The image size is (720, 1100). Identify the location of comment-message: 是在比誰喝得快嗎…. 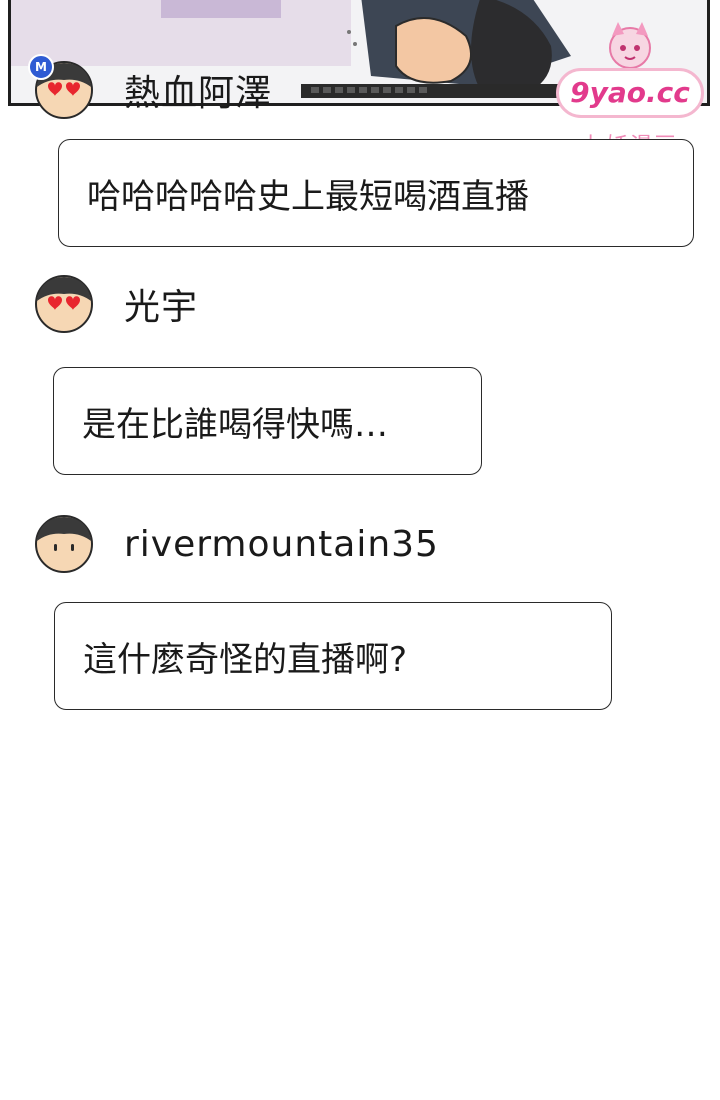
(235, 424).